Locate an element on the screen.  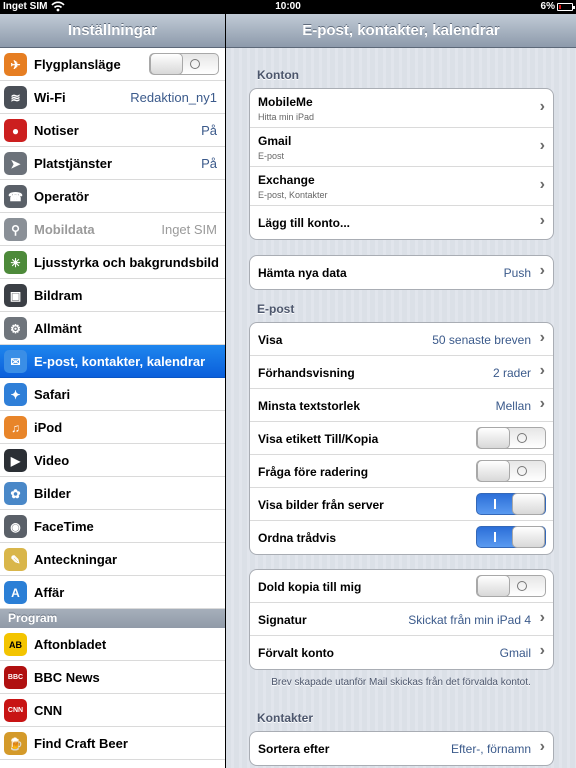
row-mobileme: MobileMe Hitta min iPad › is located at coordinates (401, 108).